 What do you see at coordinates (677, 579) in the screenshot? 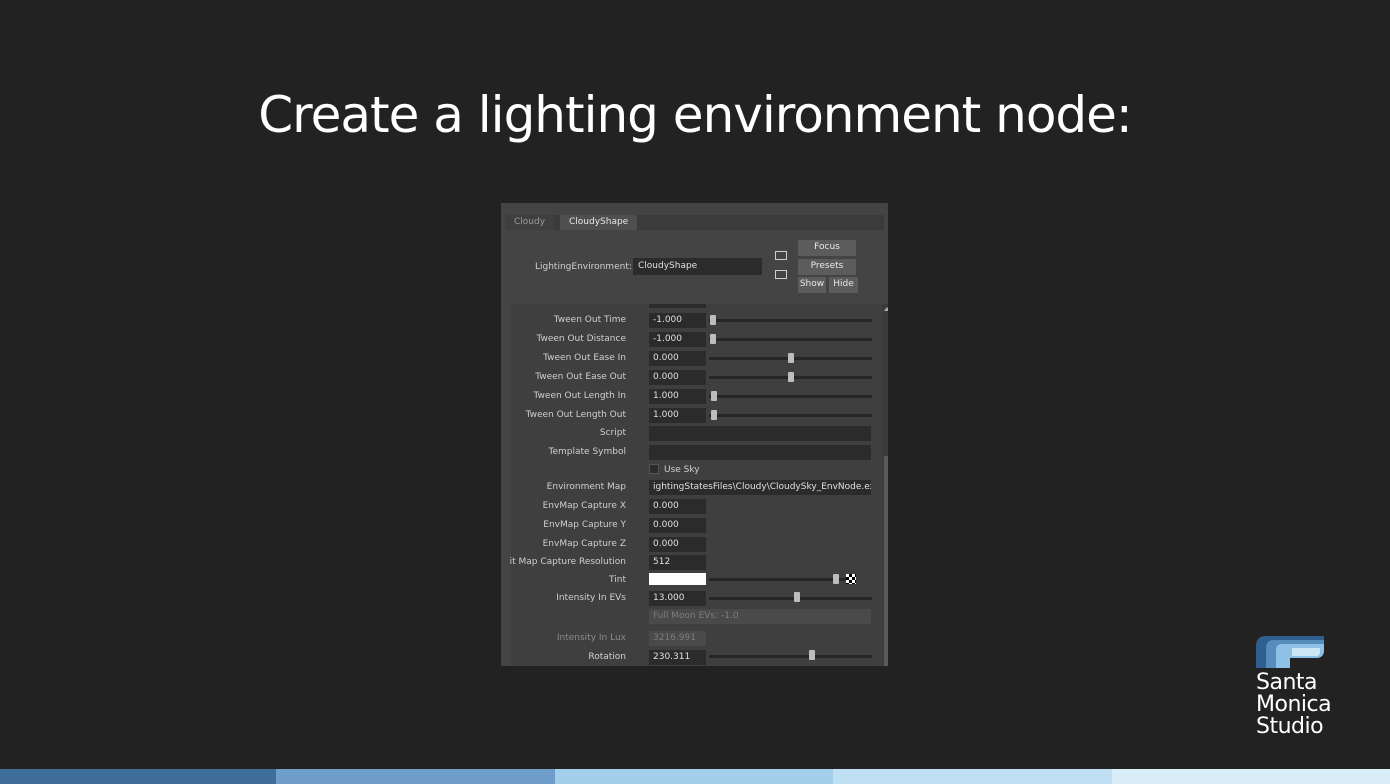
I see `tint-color-swatch` at bounding box center [677, 579].